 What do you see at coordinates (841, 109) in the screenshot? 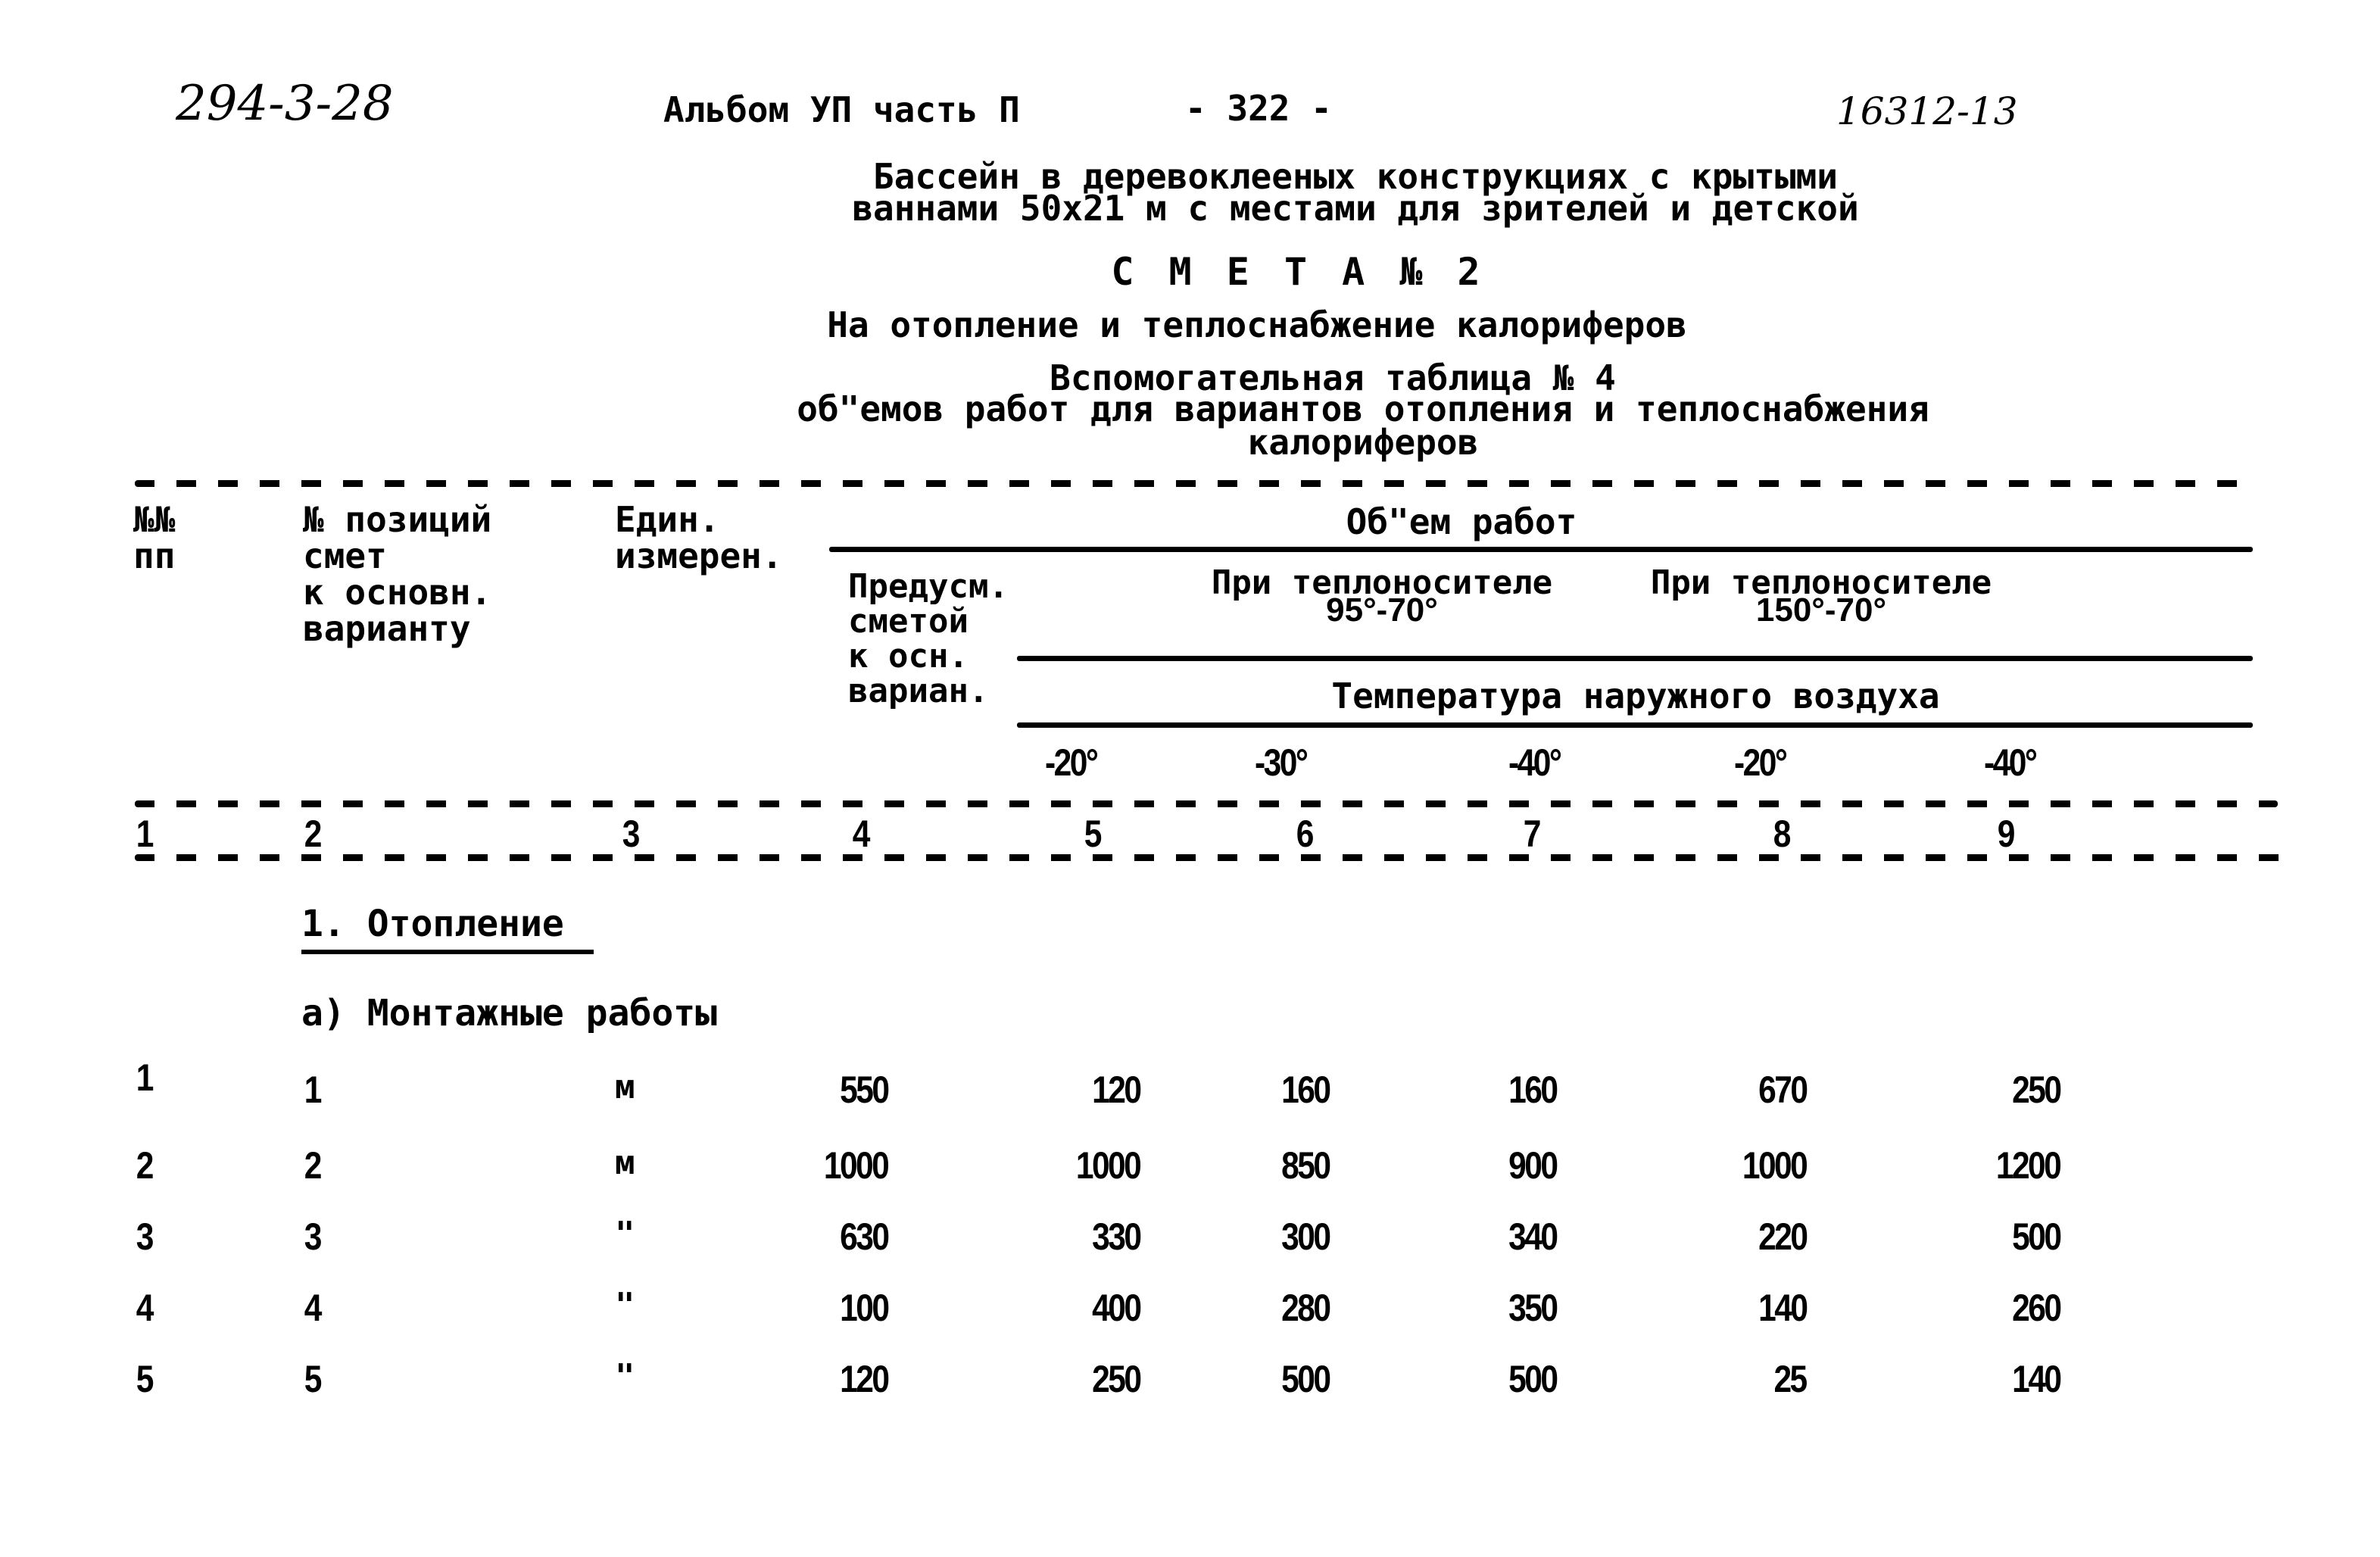
I see `album-label: Альбом УП часть П` at bounding box center [841, 109].